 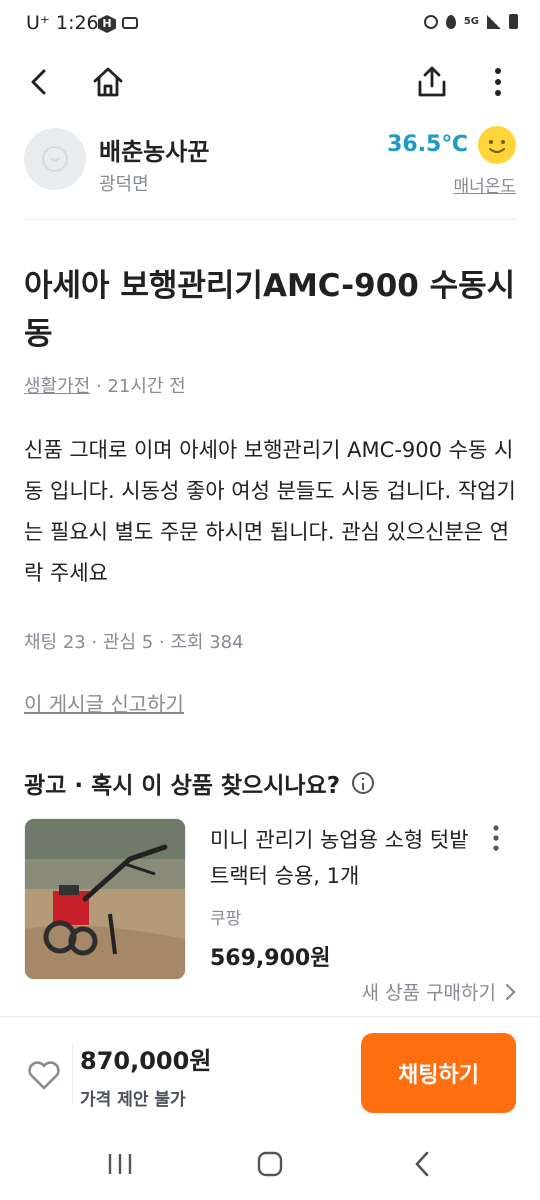 I want to click on like-button, so click(x=44, y=1075).